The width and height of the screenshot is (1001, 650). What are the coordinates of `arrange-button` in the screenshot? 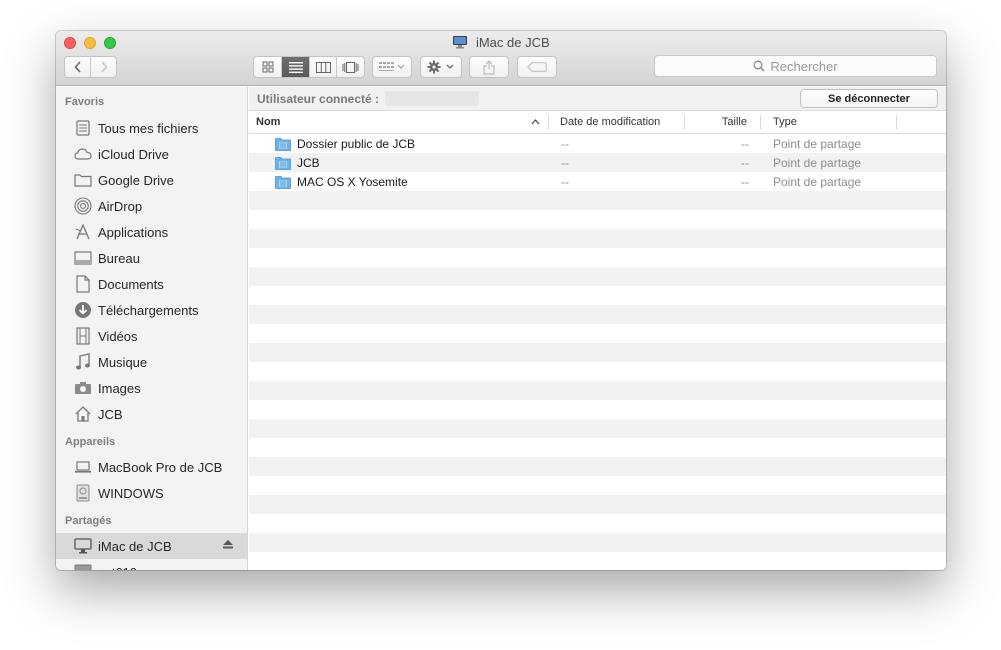 It's located at (392, 67).